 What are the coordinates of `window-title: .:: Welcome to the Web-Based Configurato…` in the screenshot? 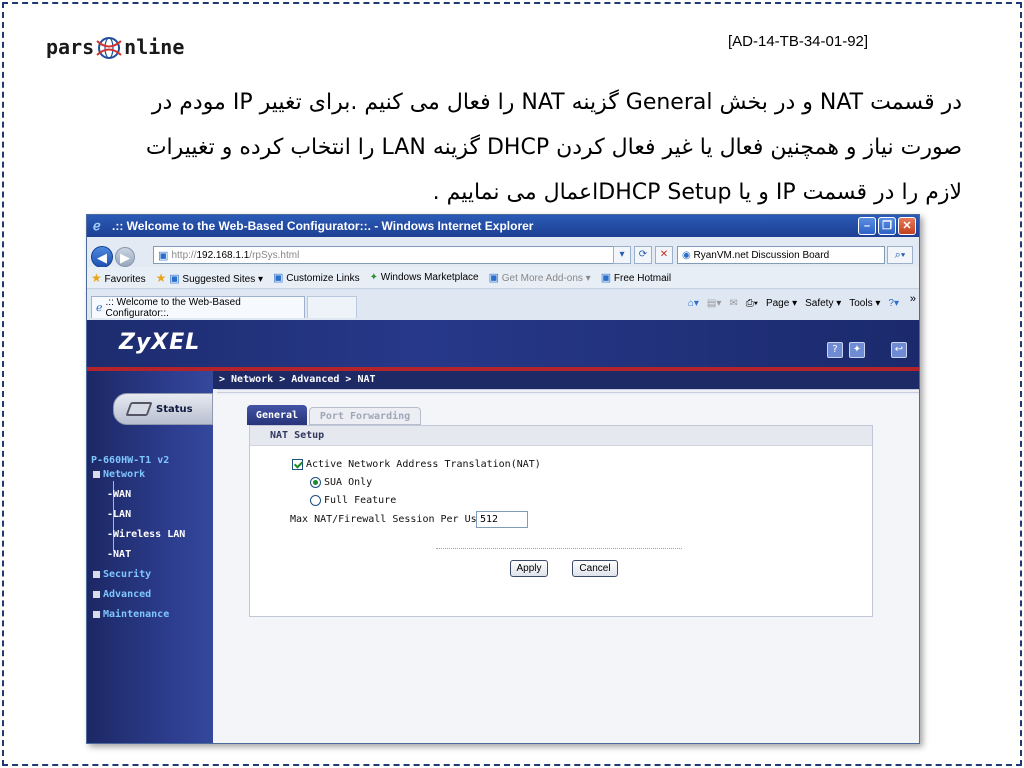 It's located at (323, 226).